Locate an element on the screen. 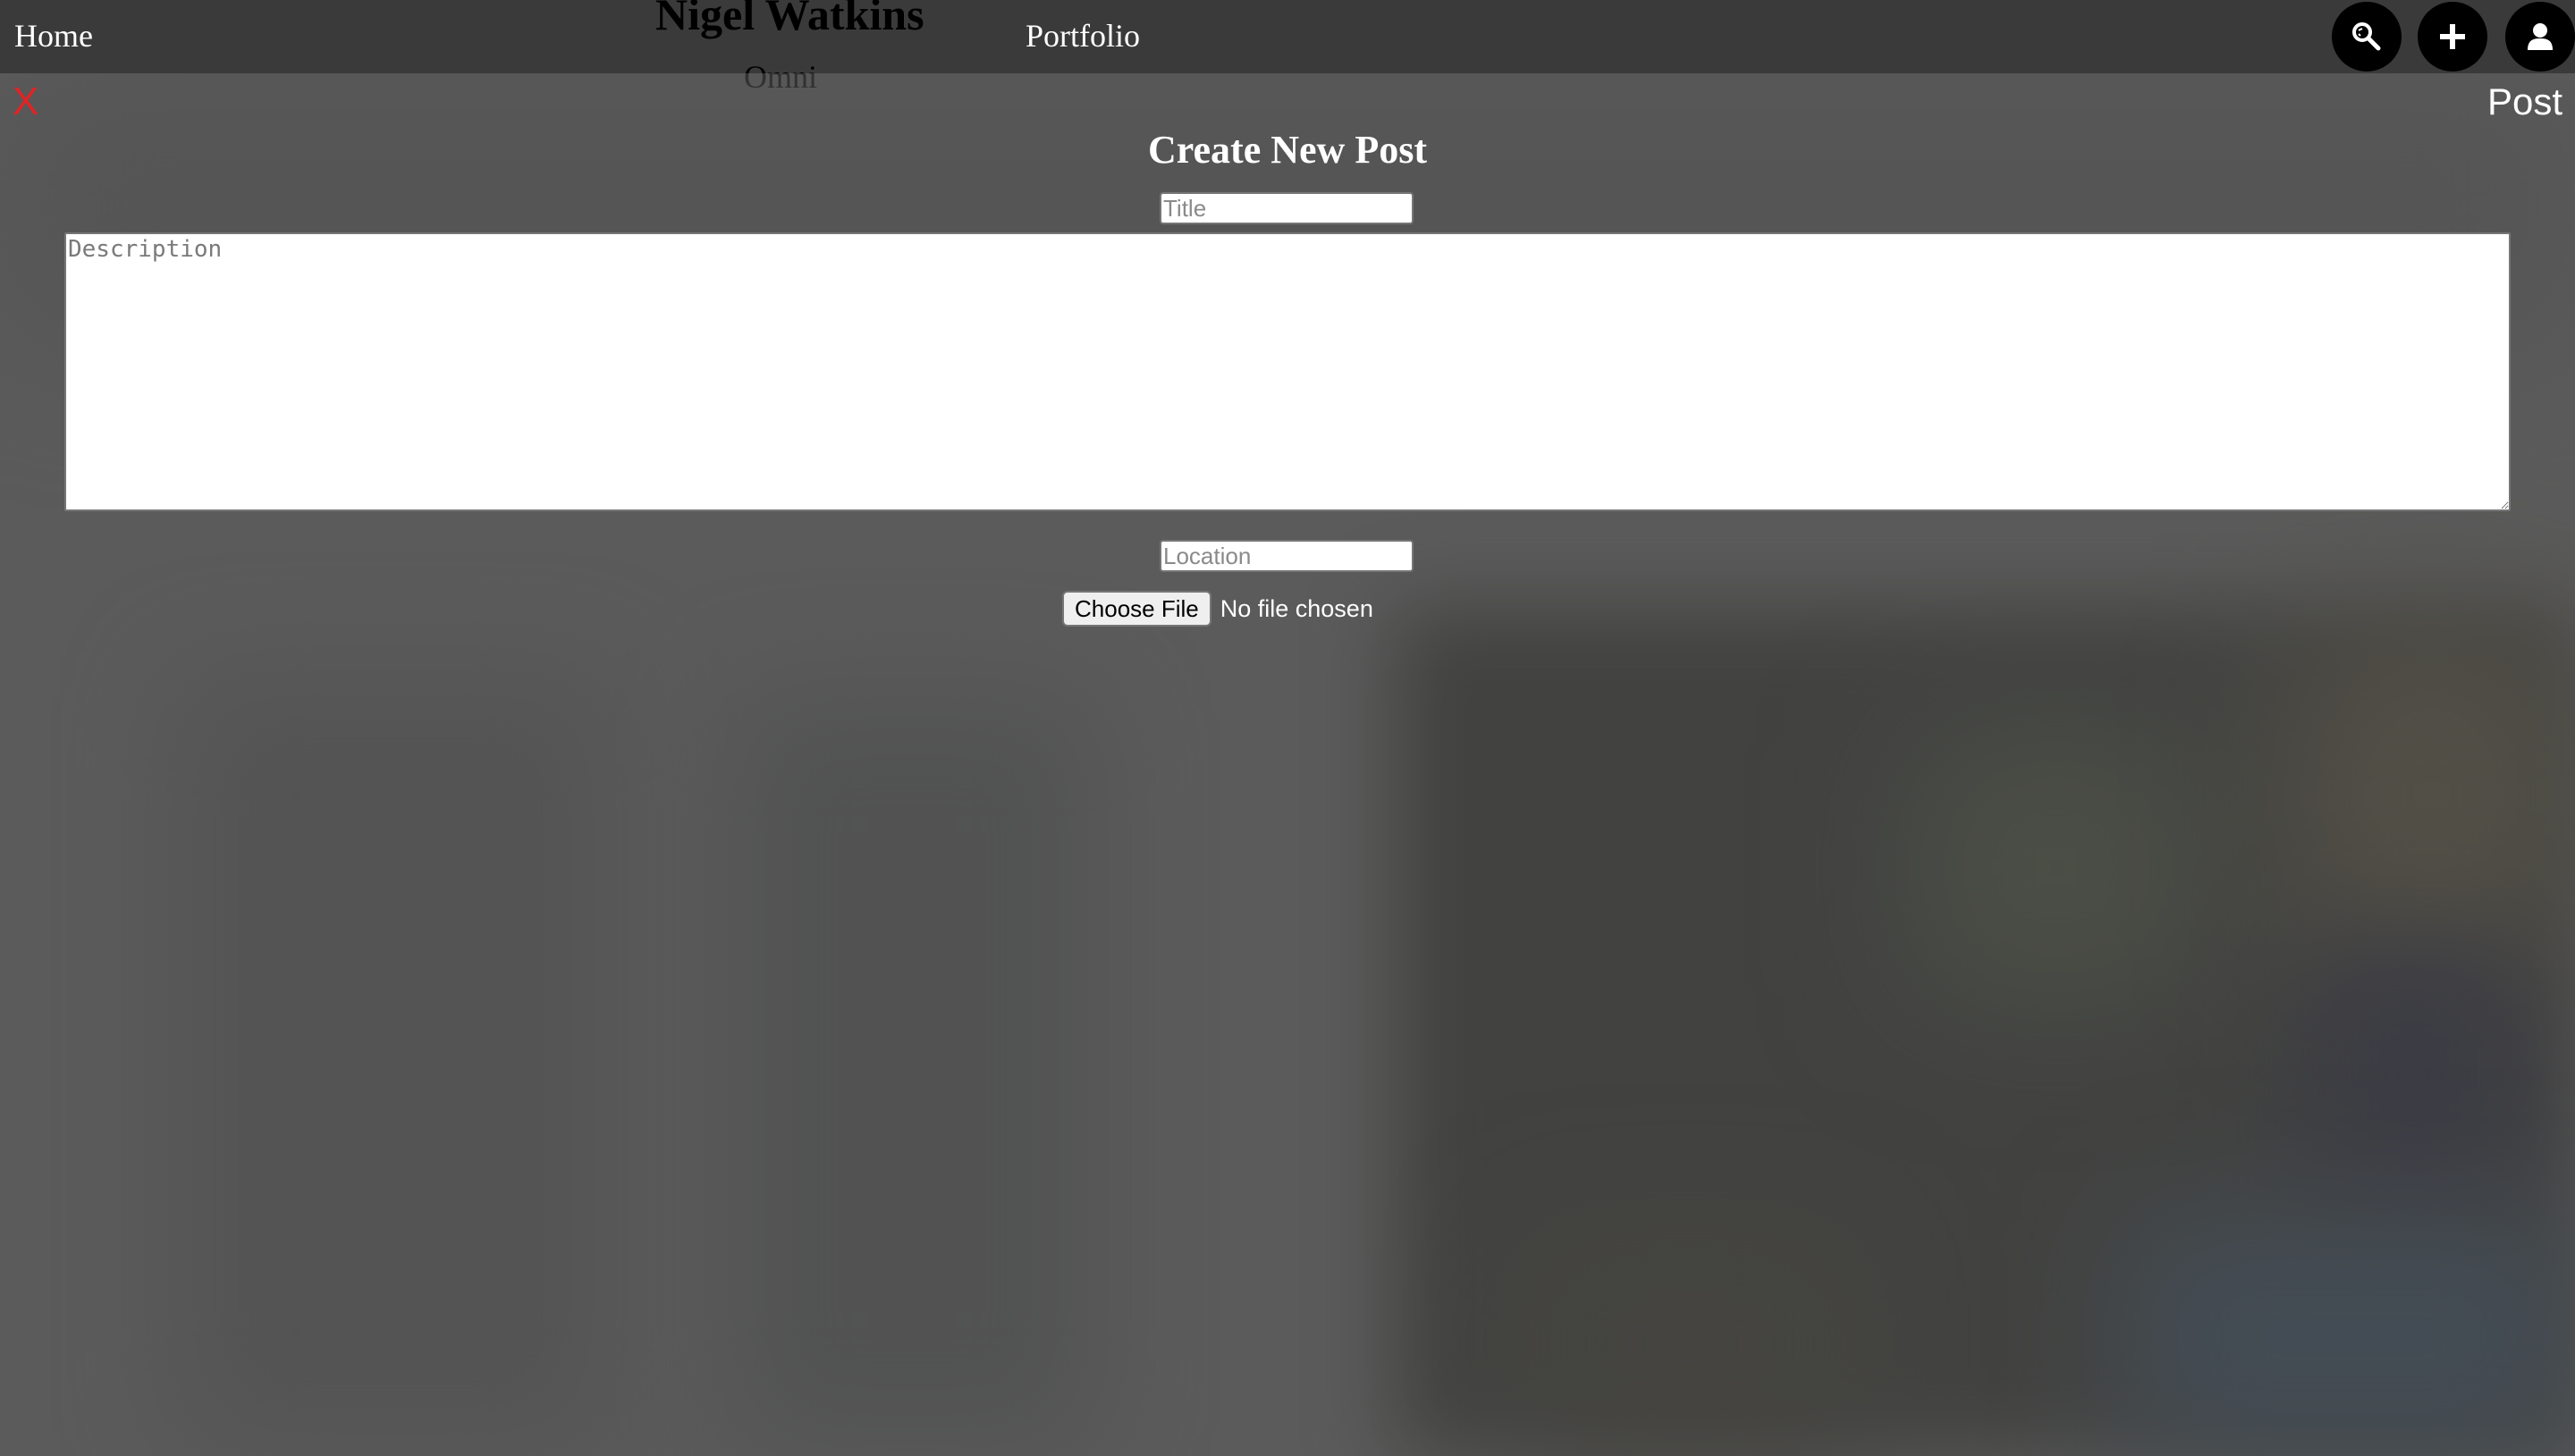  top-navbar: Home Nigel Watkins Omni Portfolio is located at coordinates (1287, 48).